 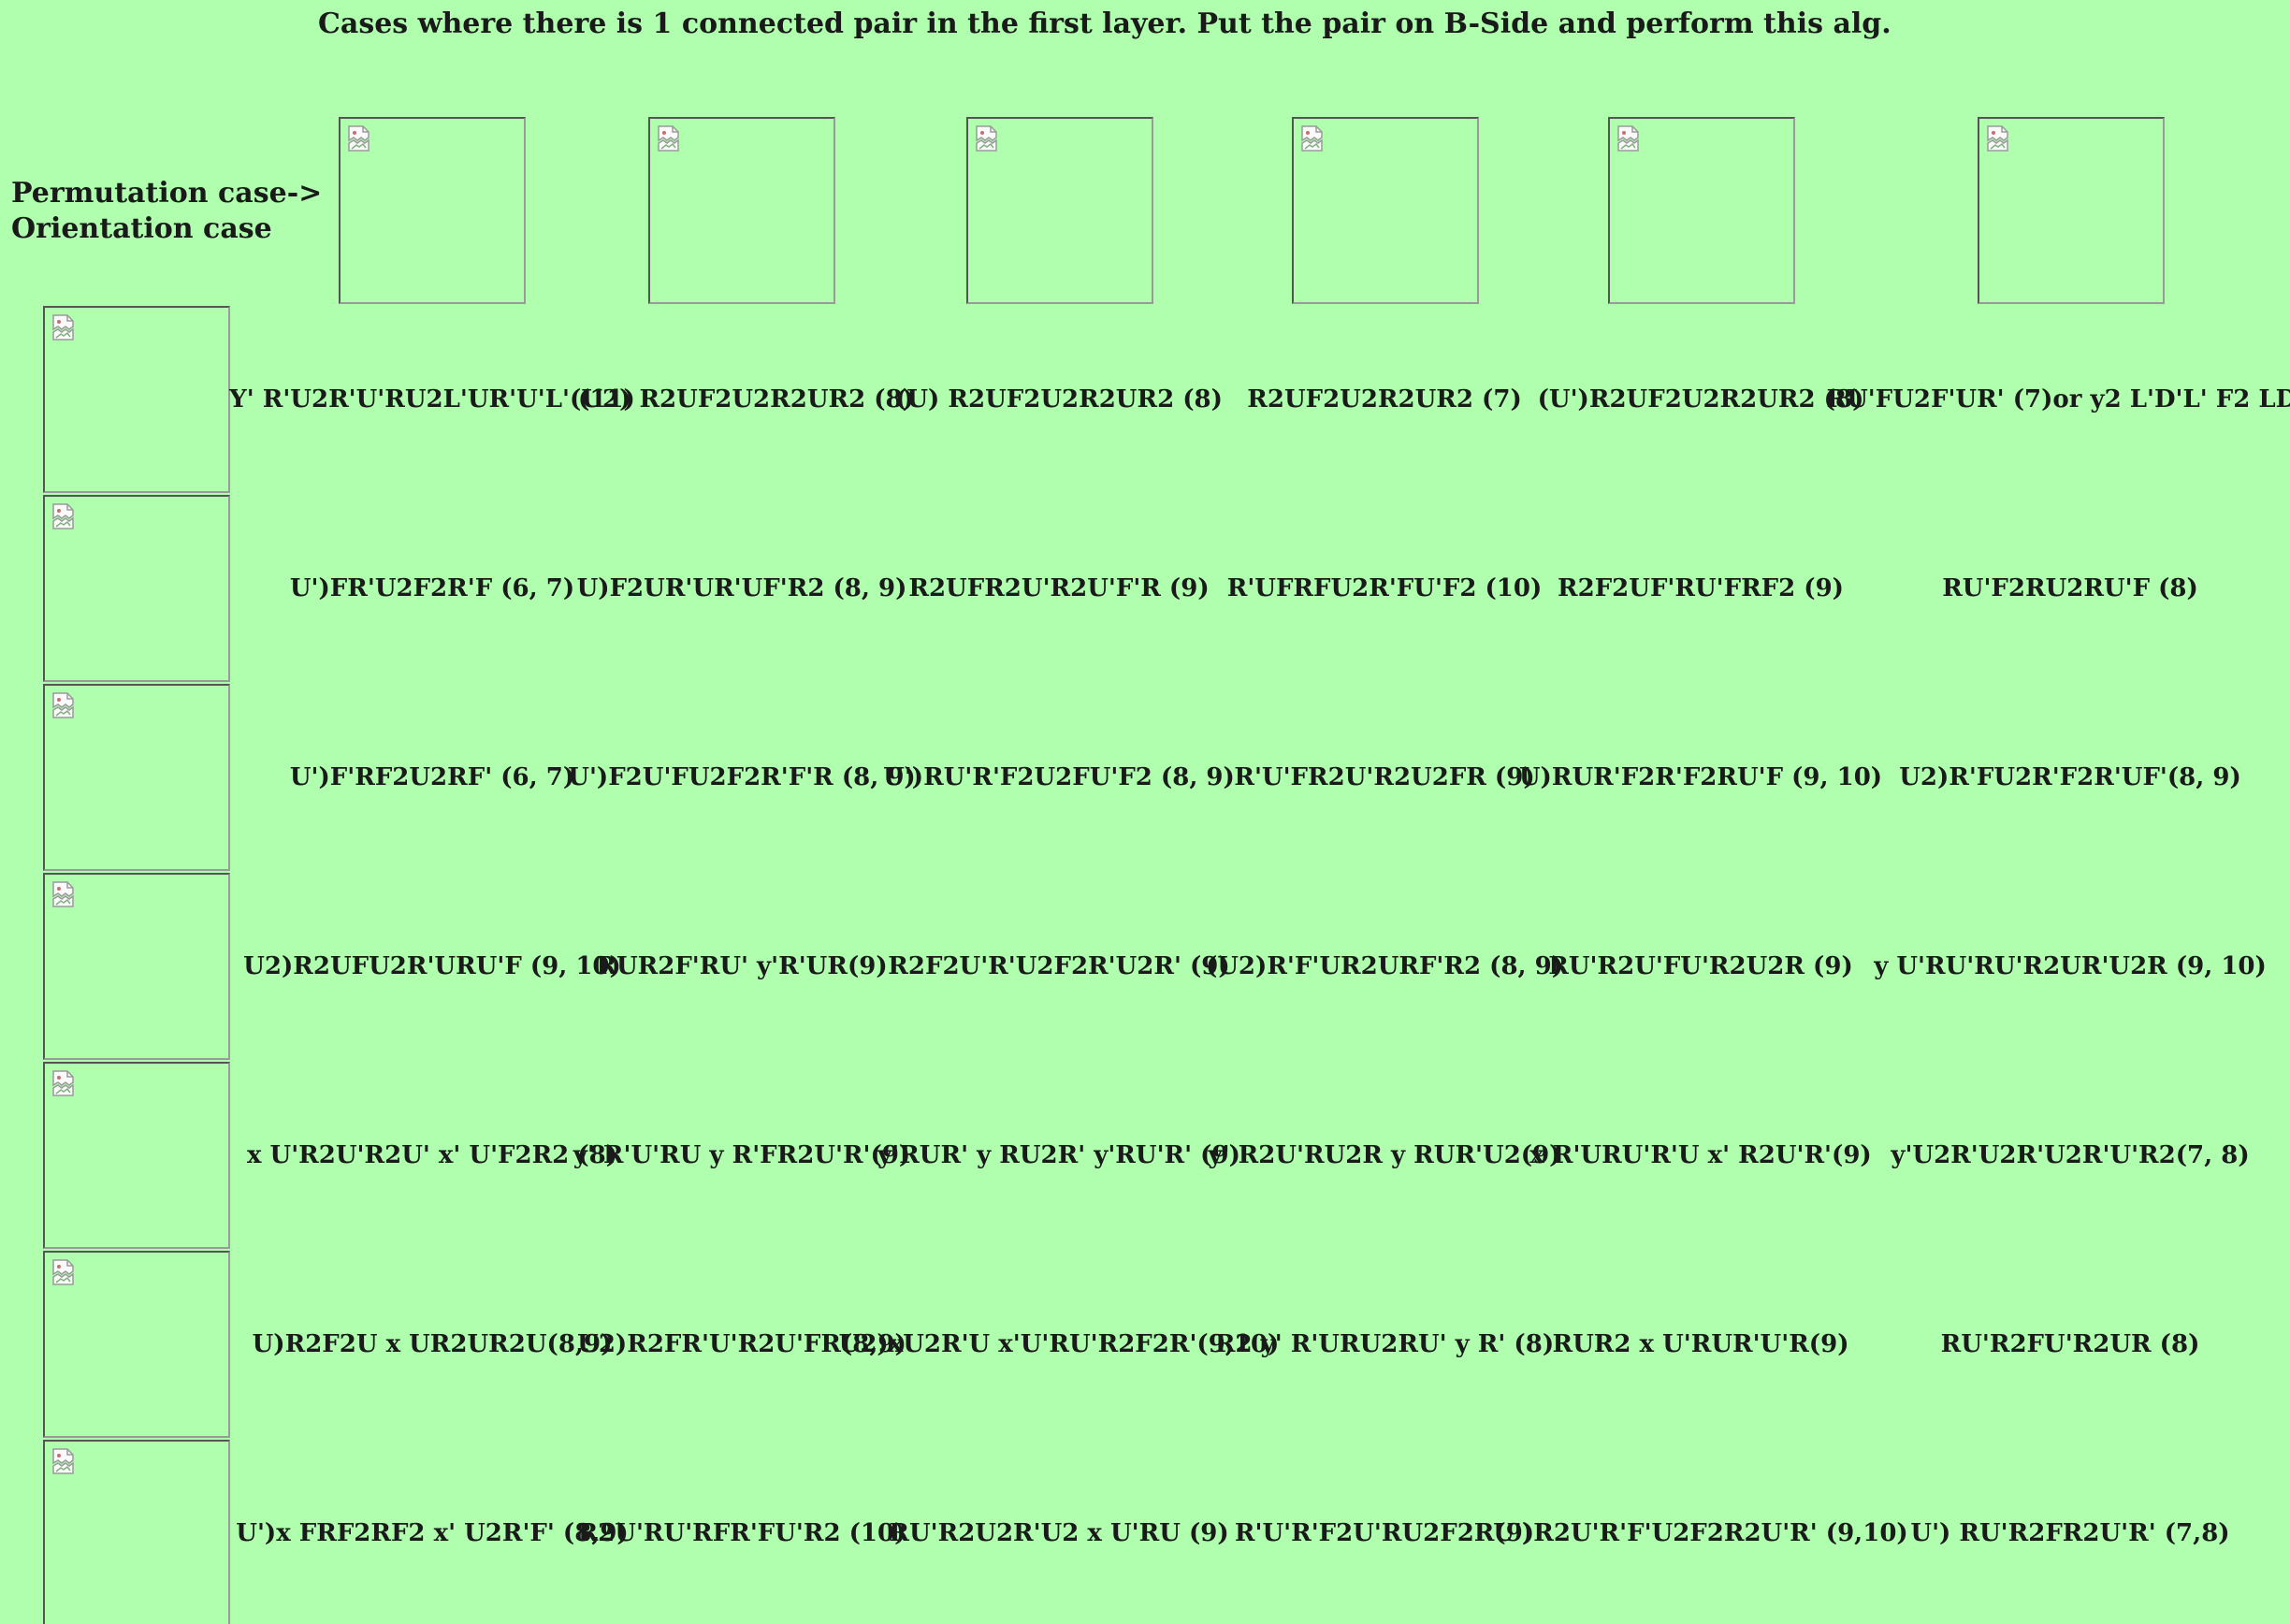 What do you see at coordinates (2071, 966) in the screenshot?
I see `algorithm-cell: y U'RU'RU'R2UR'U2R (9, 10)` at bounding box center [2071, 966].